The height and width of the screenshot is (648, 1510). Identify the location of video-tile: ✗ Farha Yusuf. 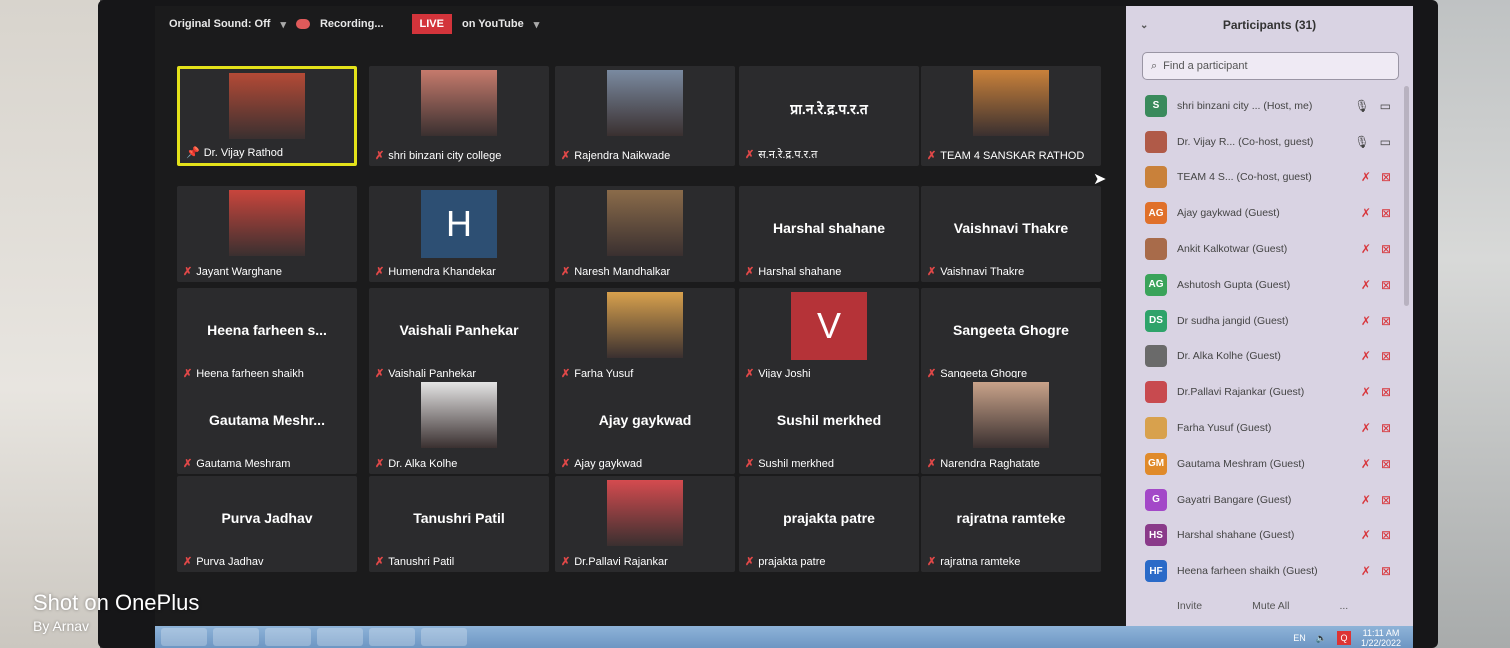
(645, 336).